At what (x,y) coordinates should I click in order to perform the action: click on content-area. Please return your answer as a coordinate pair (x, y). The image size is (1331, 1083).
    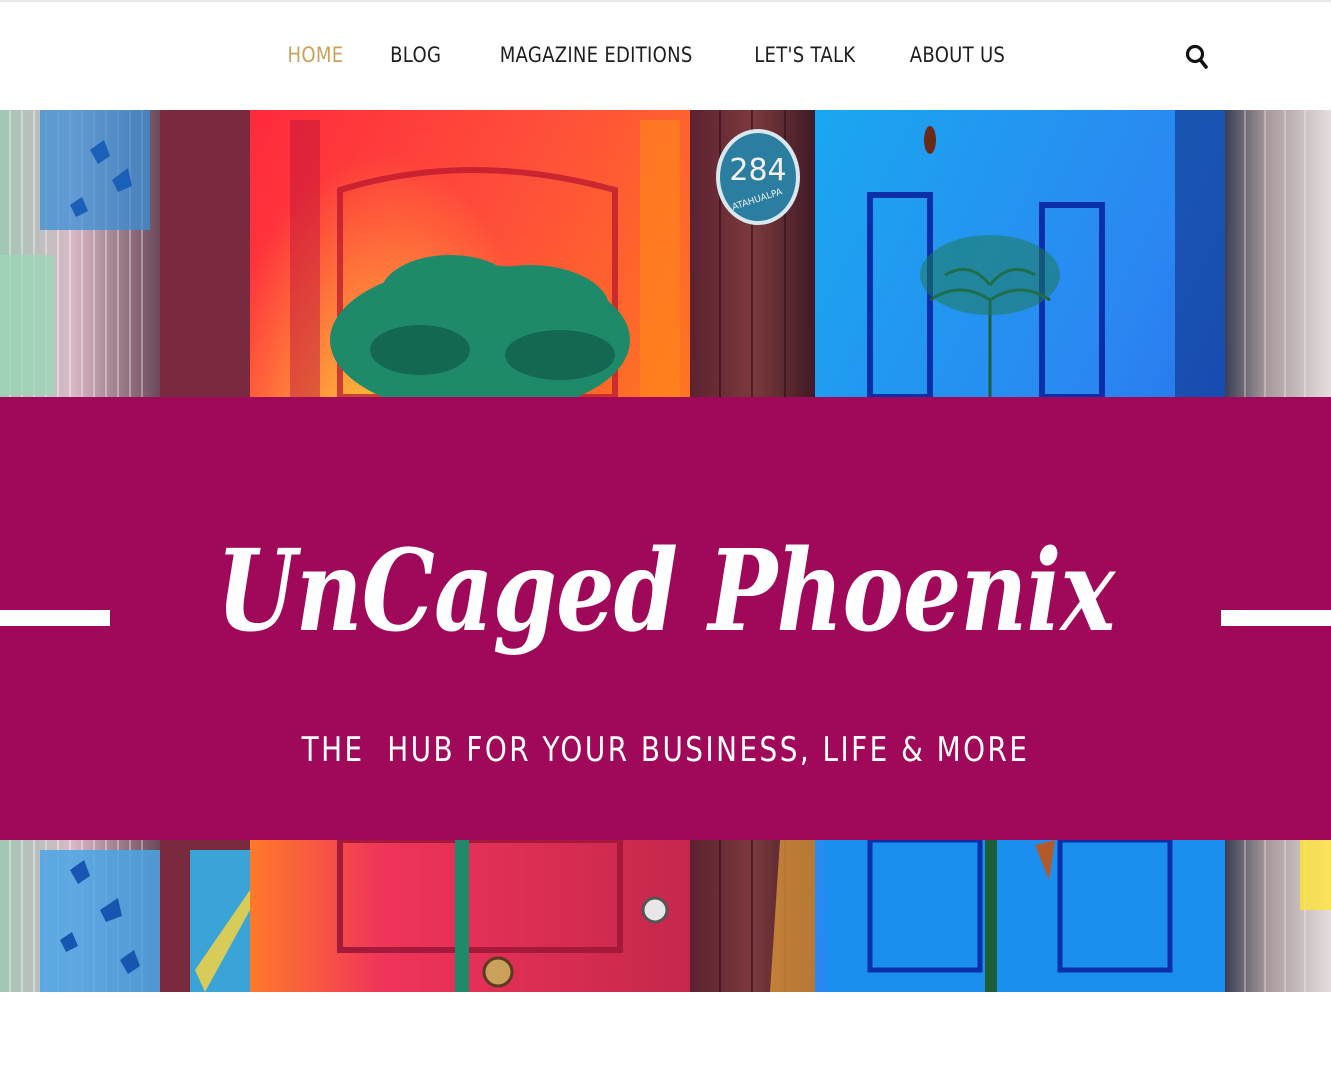
    Looking at the image, I should click on (665, 1037).